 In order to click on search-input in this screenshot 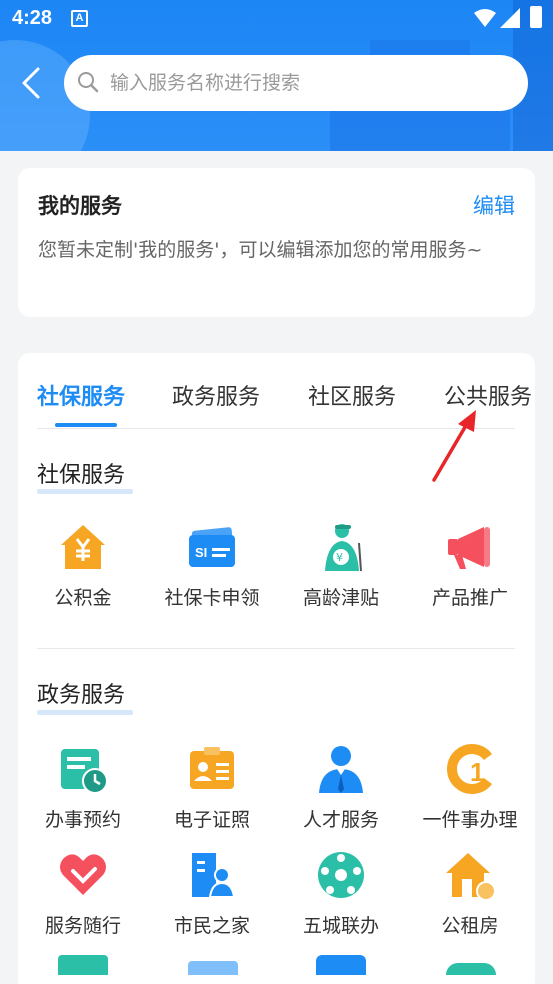, I will do `click(310, 83)`.